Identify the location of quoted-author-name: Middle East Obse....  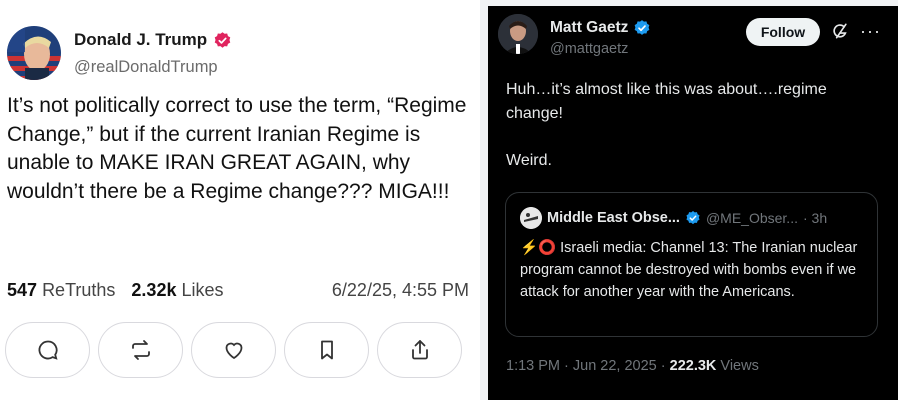
(613, 218).